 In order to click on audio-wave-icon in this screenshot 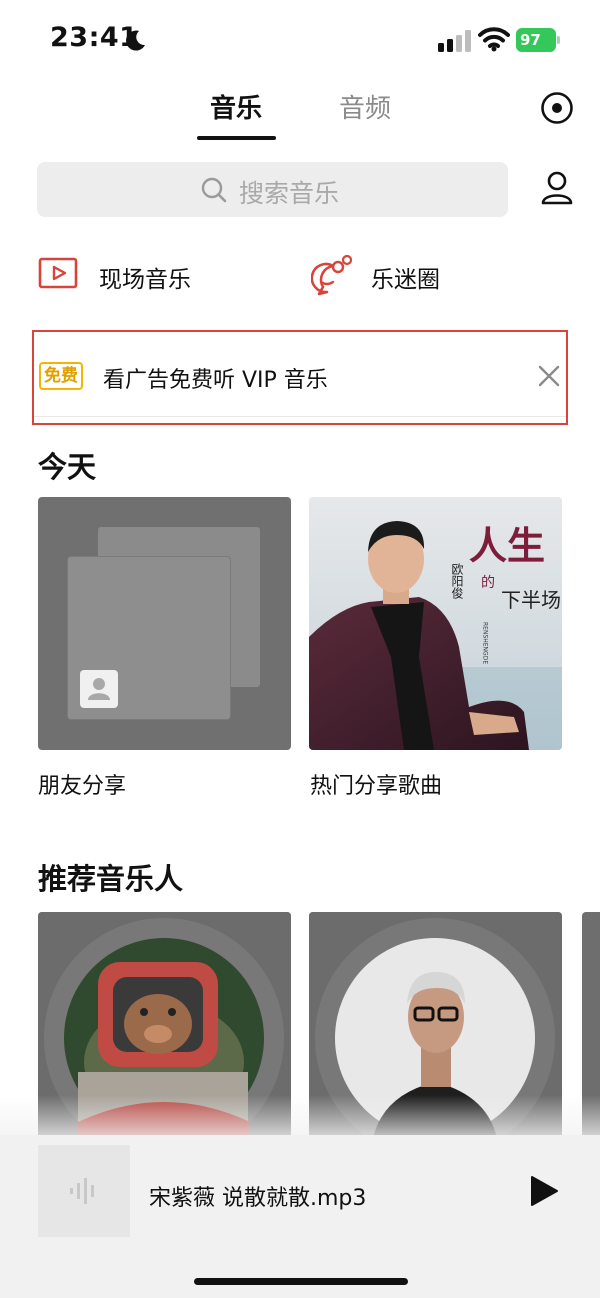, I will do `click(82, 1191)`.